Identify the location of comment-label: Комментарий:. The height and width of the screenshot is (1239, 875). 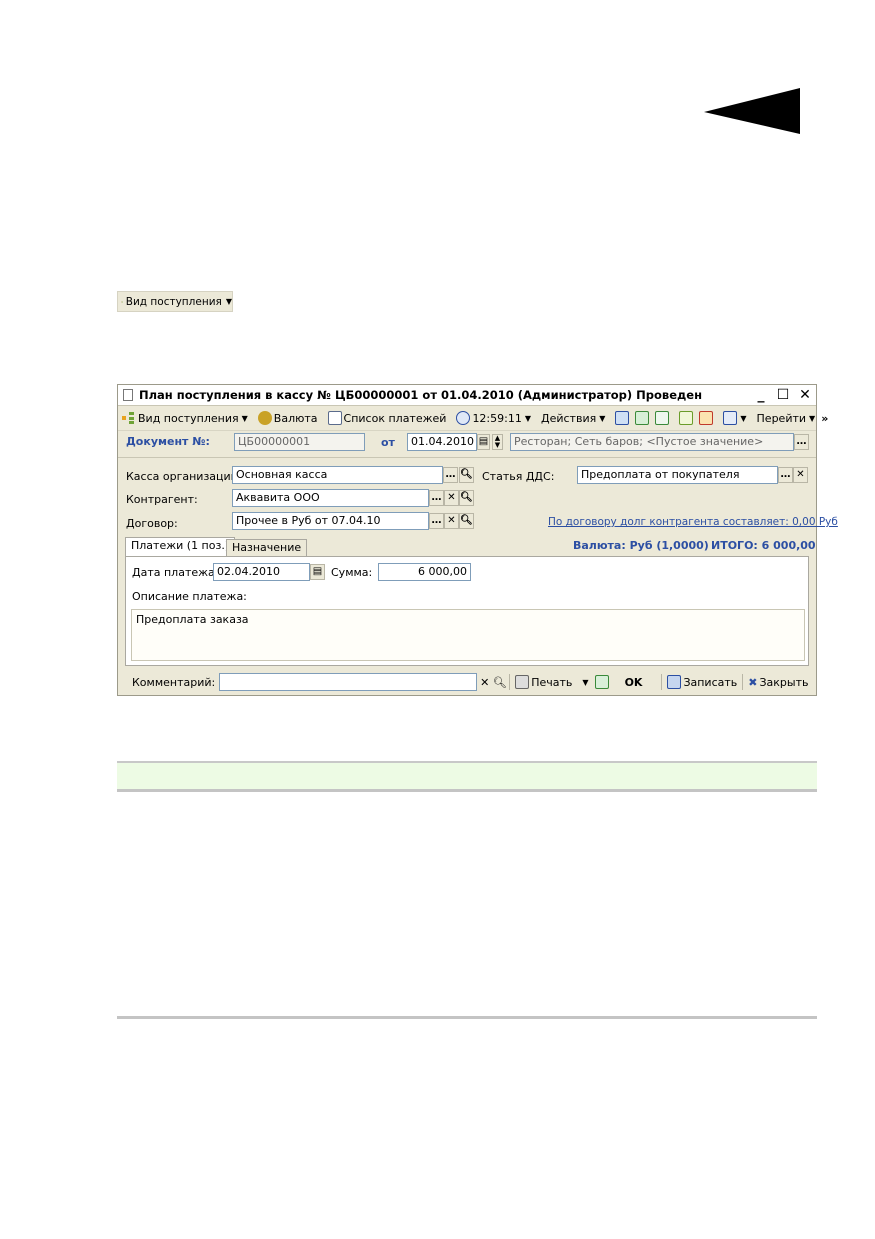
(174, 682).